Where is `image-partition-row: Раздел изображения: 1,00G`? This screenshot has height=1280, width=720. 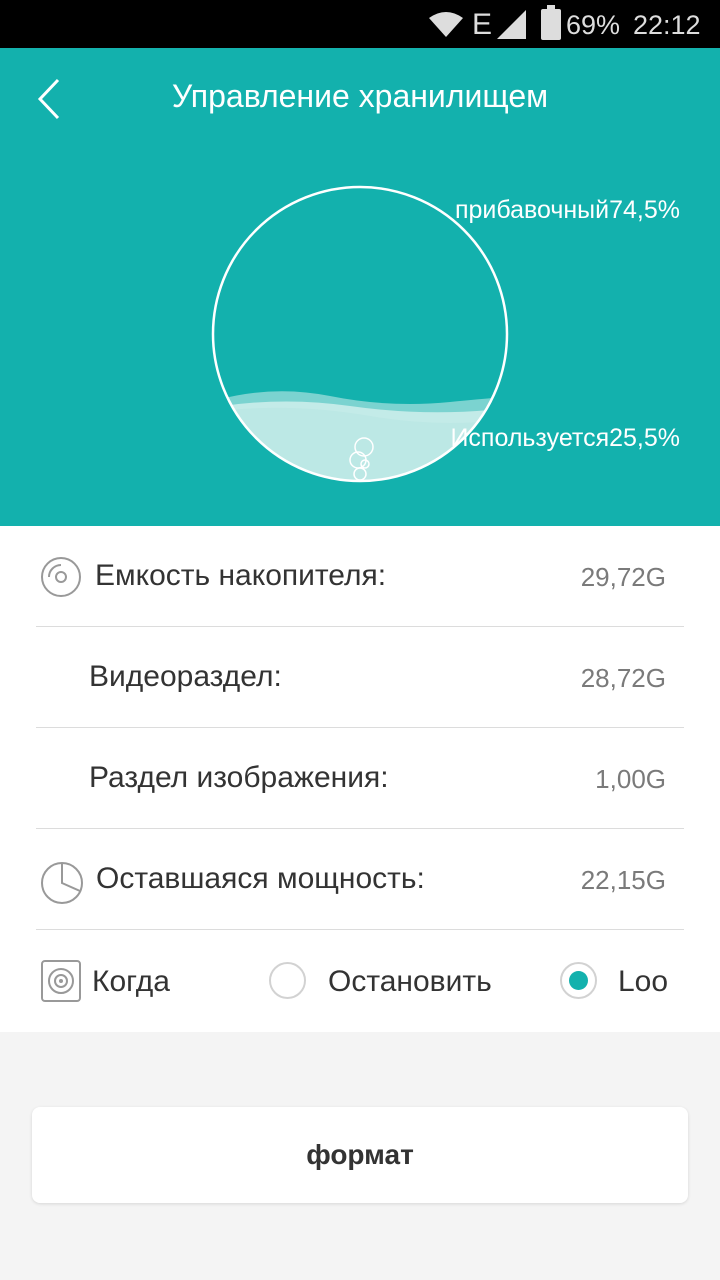
image-partition-row: Раздел изображения: 1,00G is located at coordinates (360, 778).